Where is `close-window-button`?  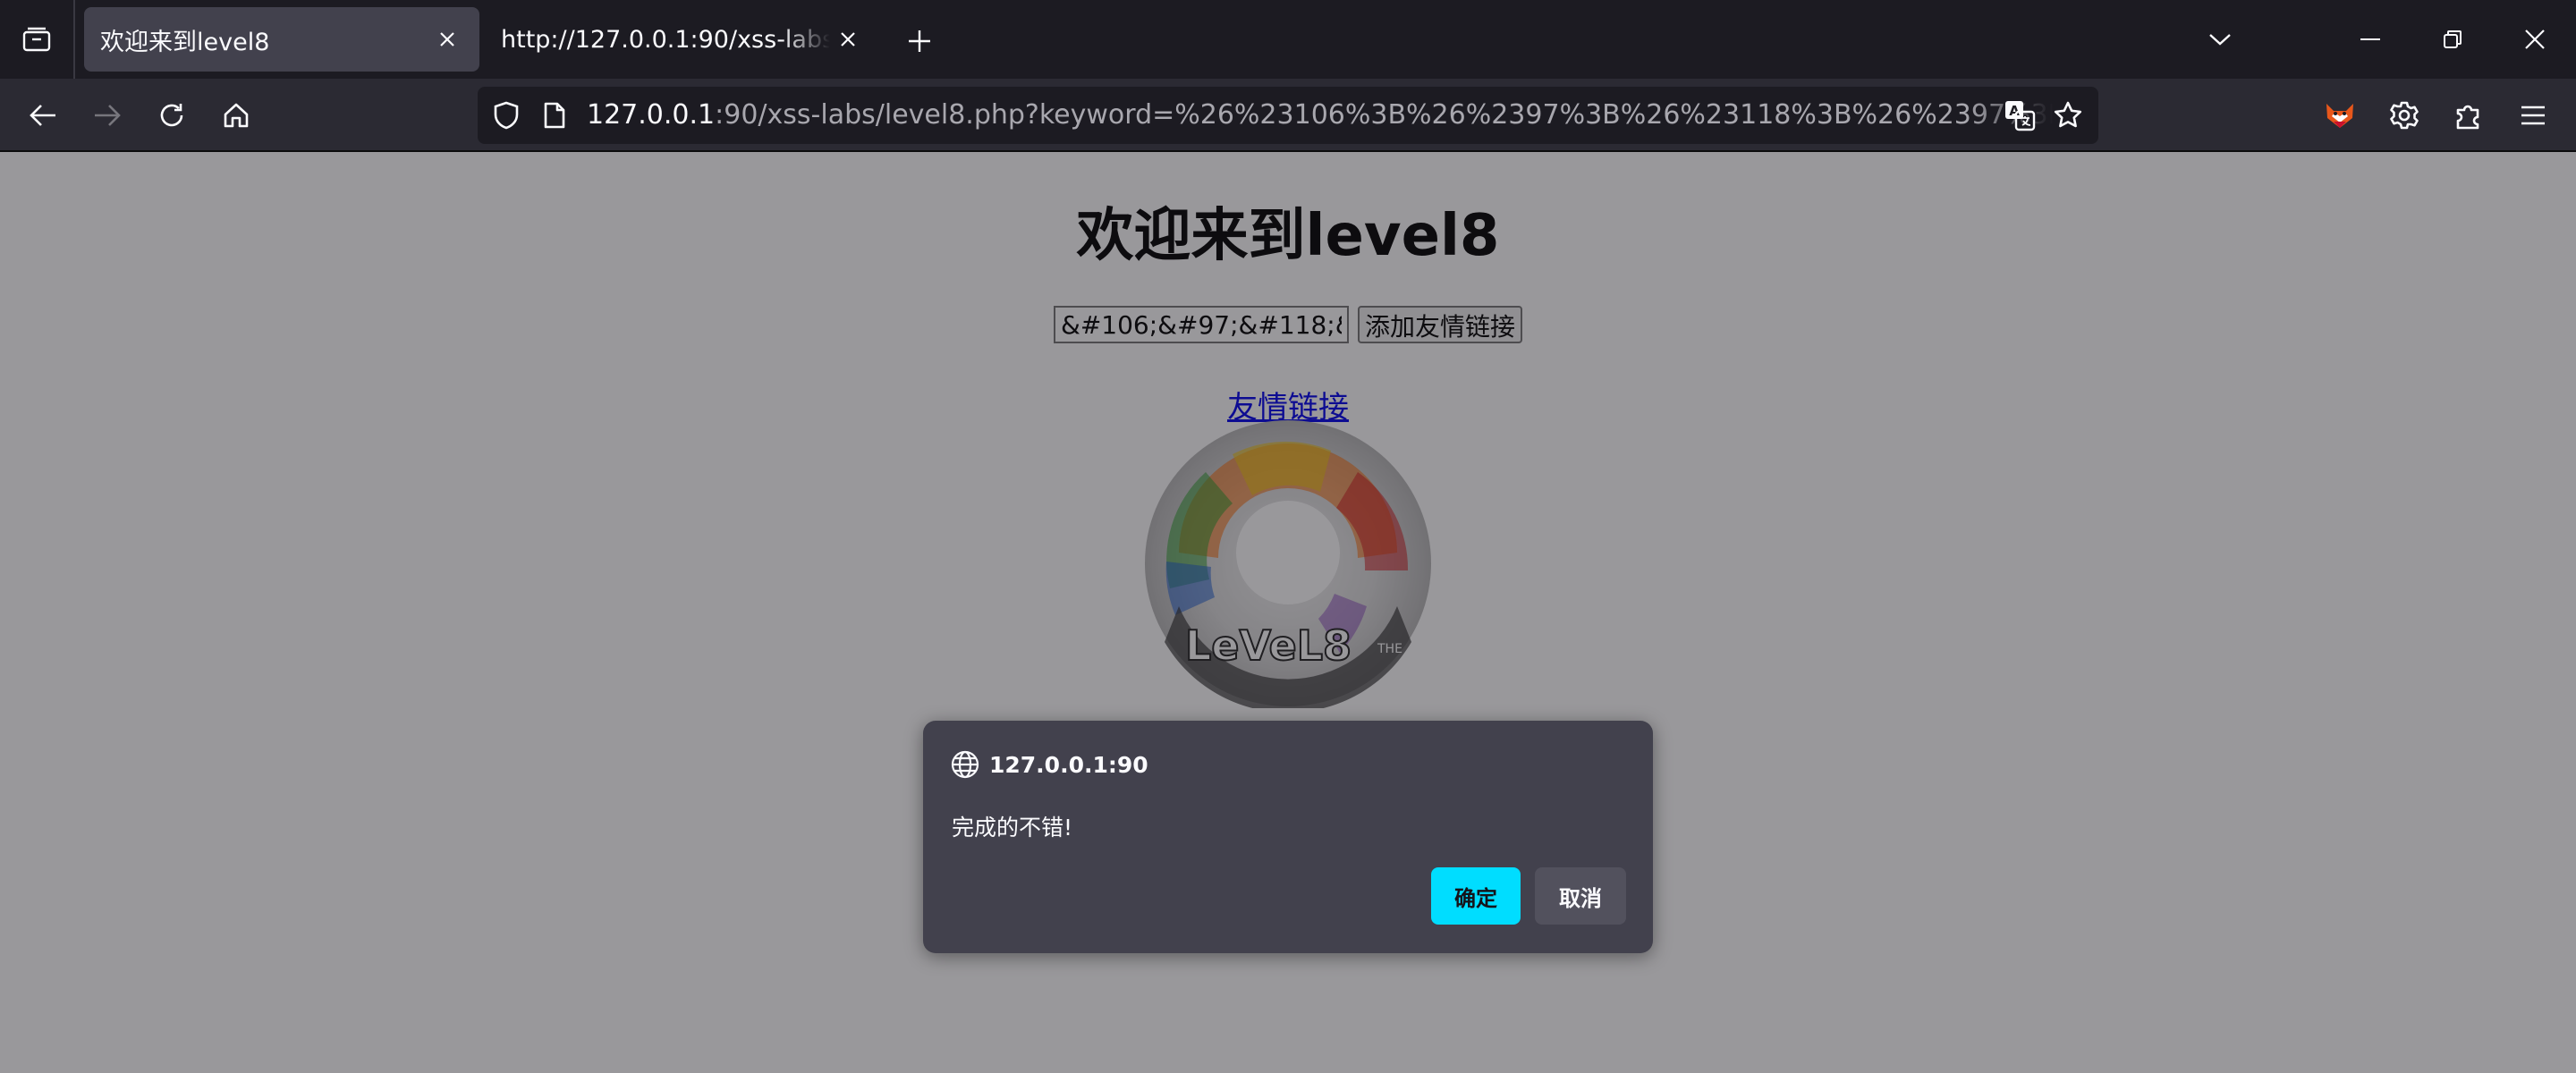 close-window-button is located at coordinates (2535, 39).